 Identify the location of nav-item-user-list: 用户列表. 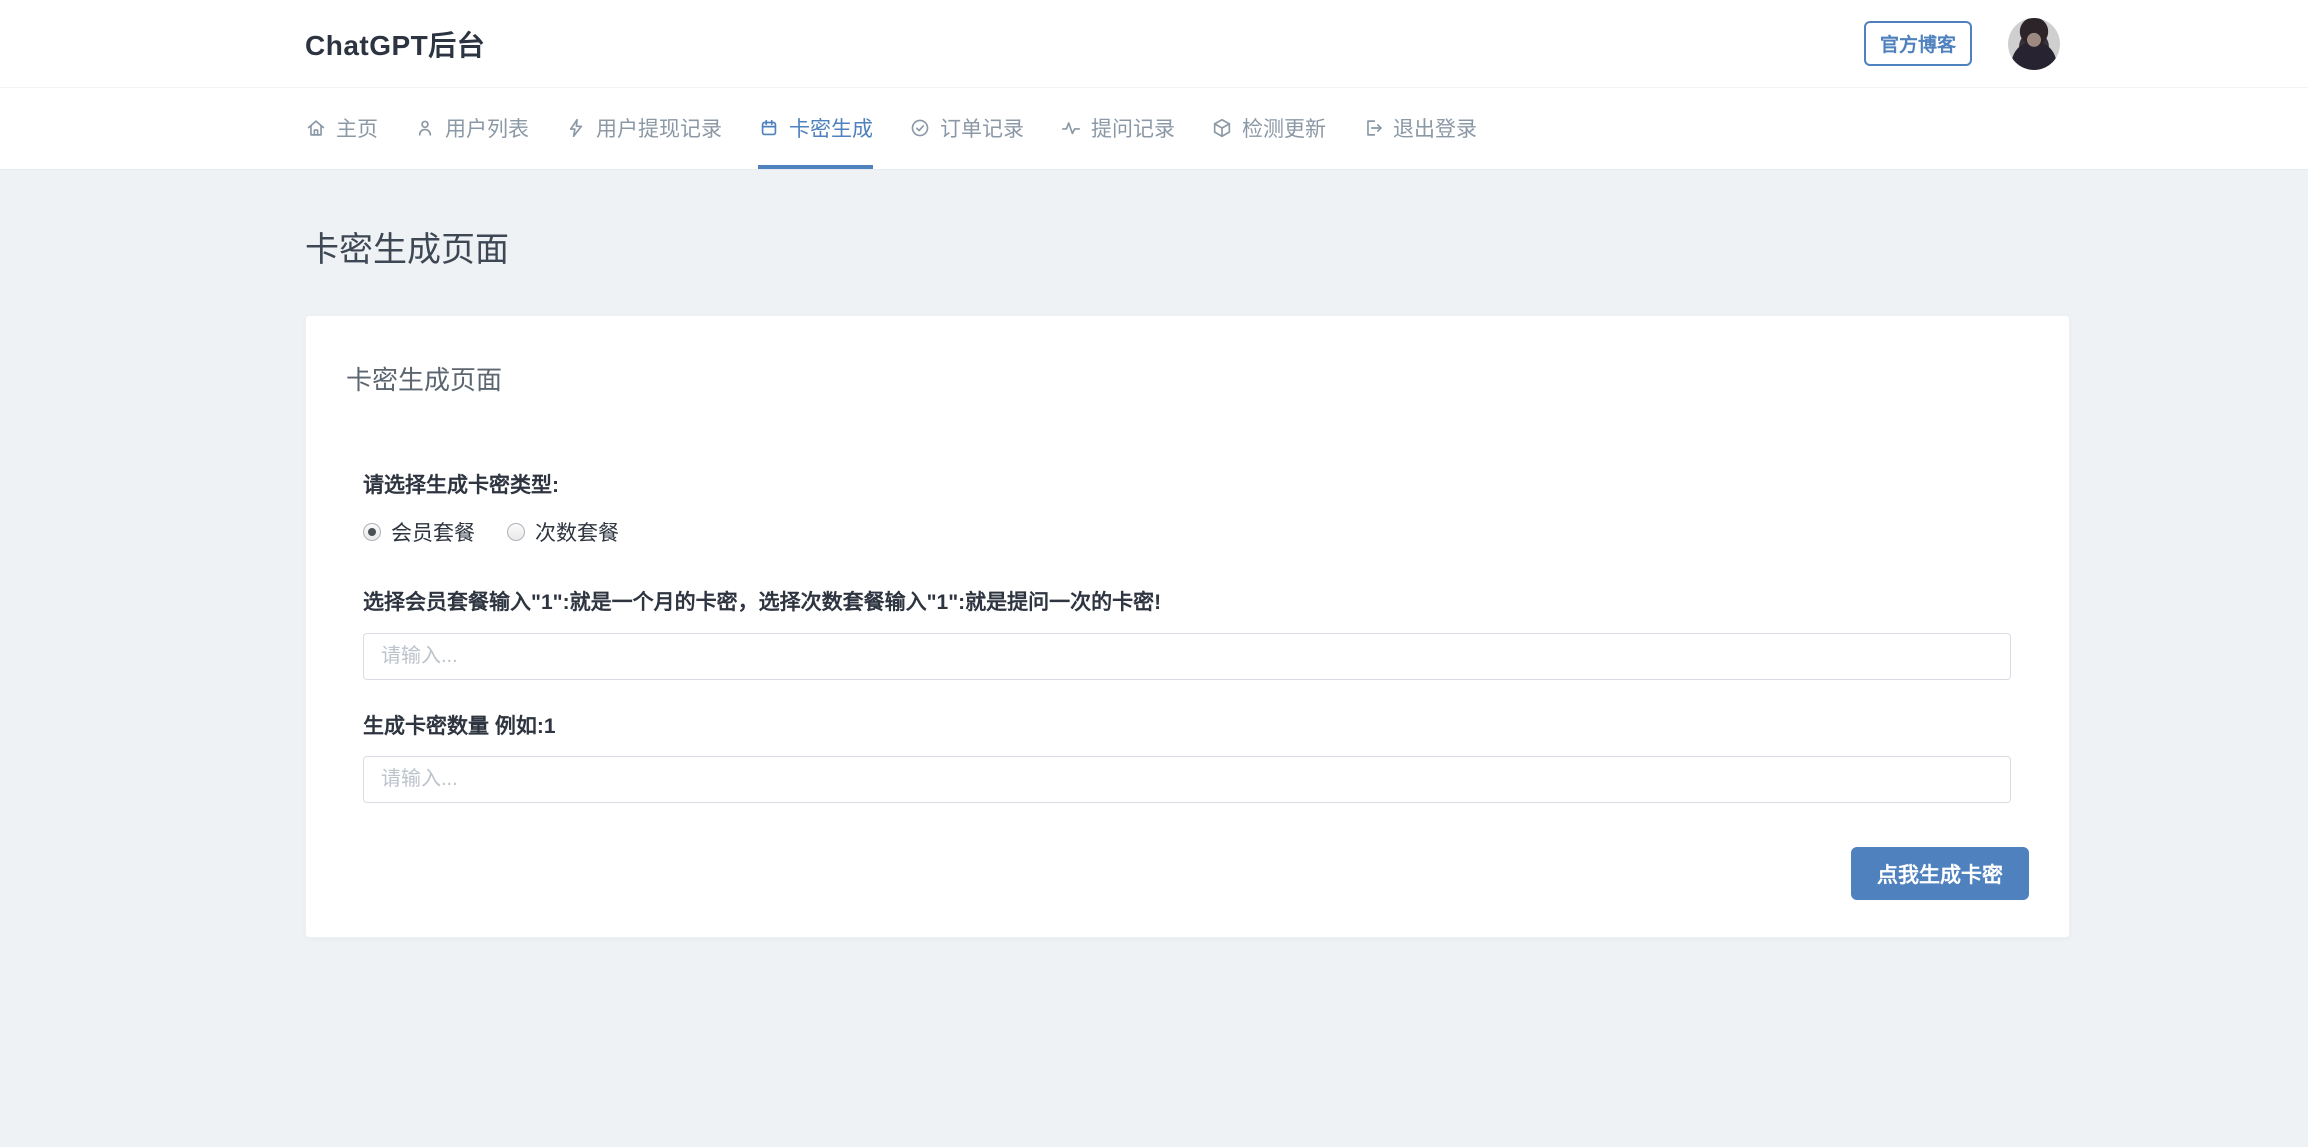
(471, 128).